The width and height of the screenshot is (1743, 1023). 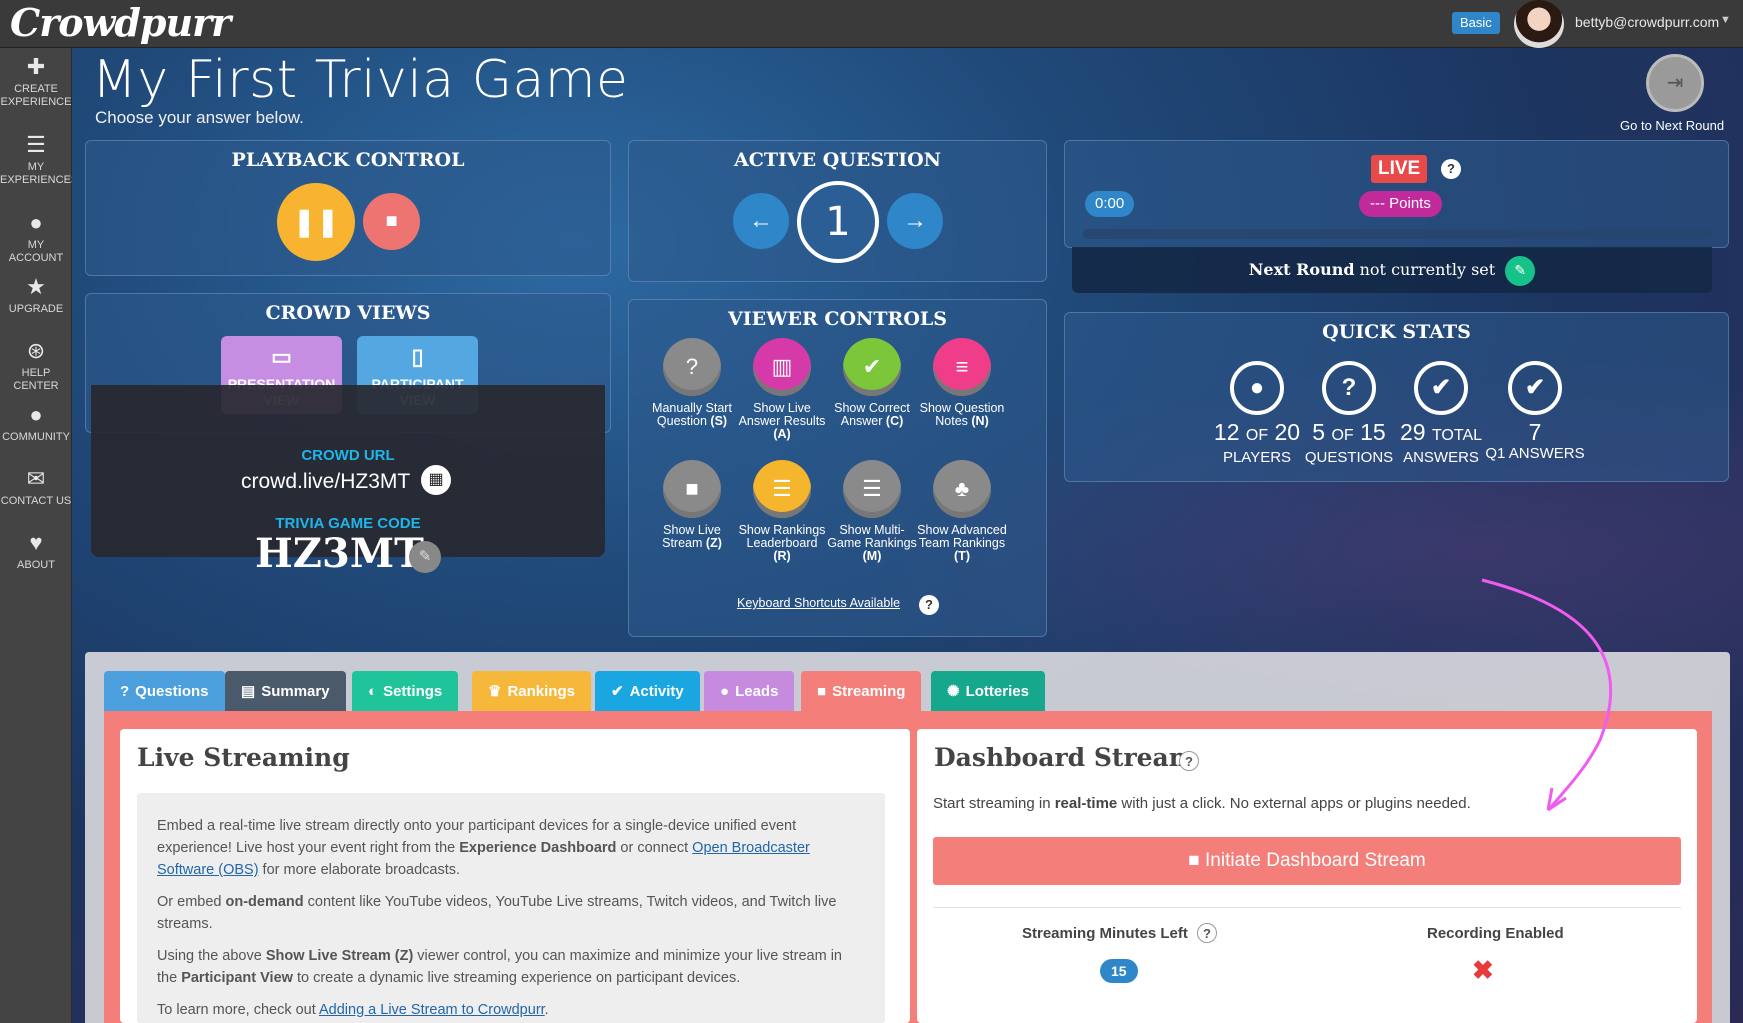 What do you see at coordinates (36, 487) in the screenshot?
I see `sidebar-item-contact-us: ✉ CONTACT US` at bounding box center [36, 487].